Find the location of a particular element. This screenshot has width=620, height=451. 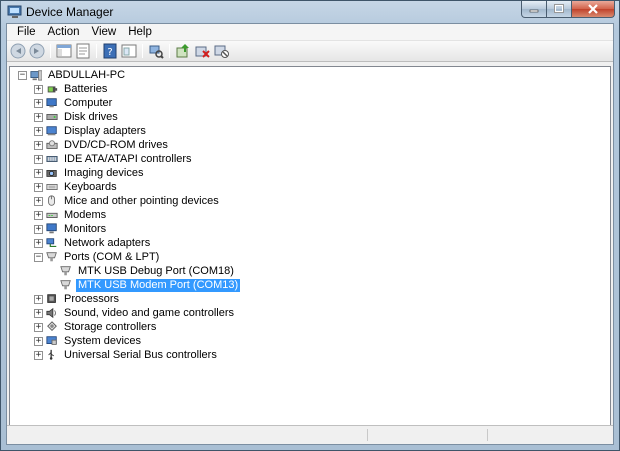

scan-hardware-changes-icon is located at coordinates (156, 52).